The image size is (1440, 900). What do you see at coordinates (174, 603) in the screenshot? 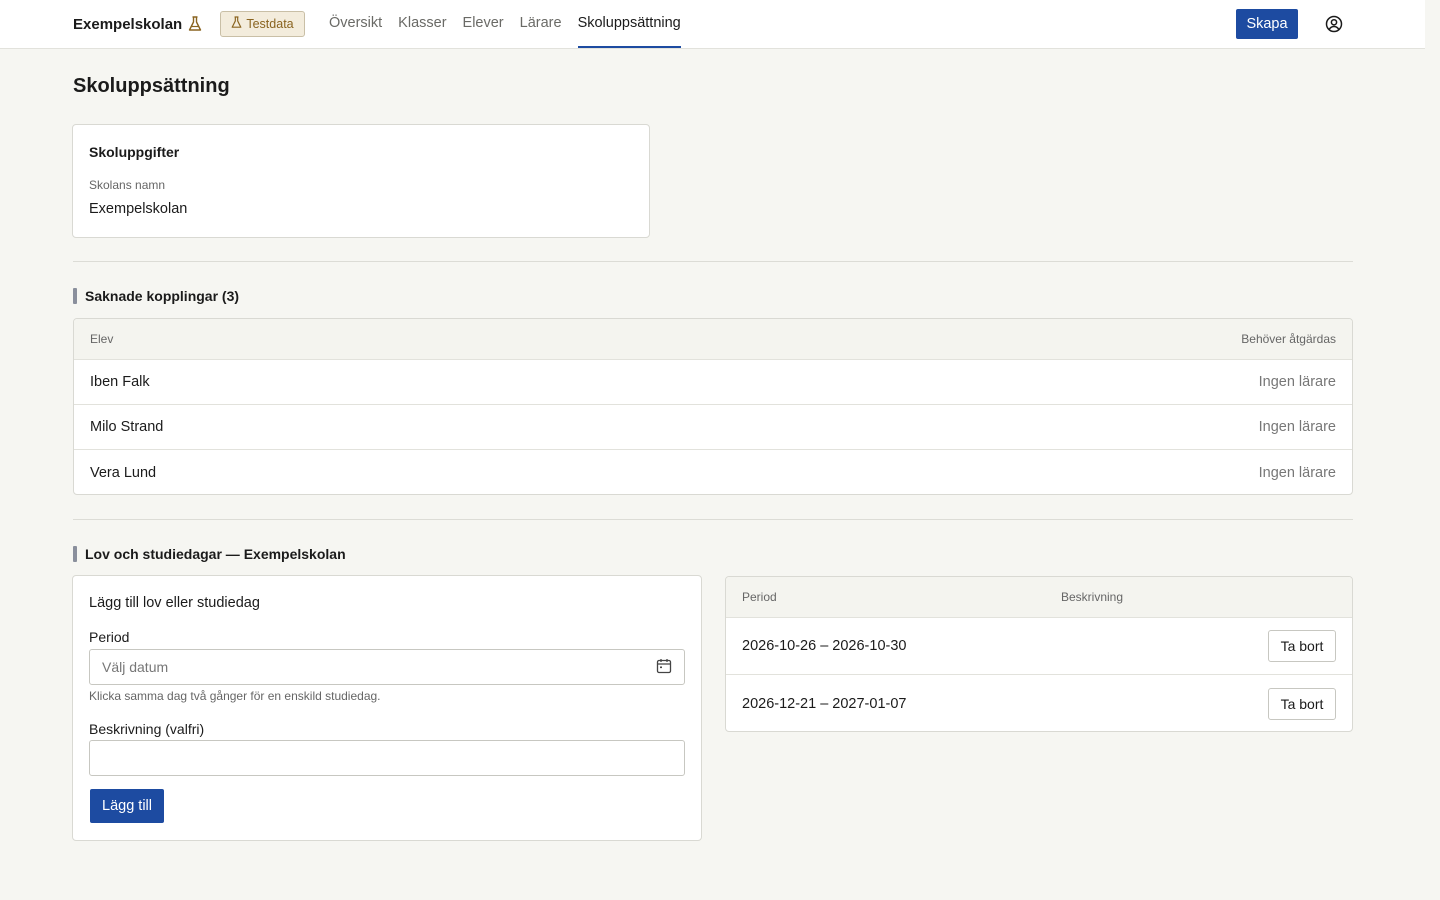
I see `form-title: Lägg till lov eller studiedag` at bounding box center [174, 603].